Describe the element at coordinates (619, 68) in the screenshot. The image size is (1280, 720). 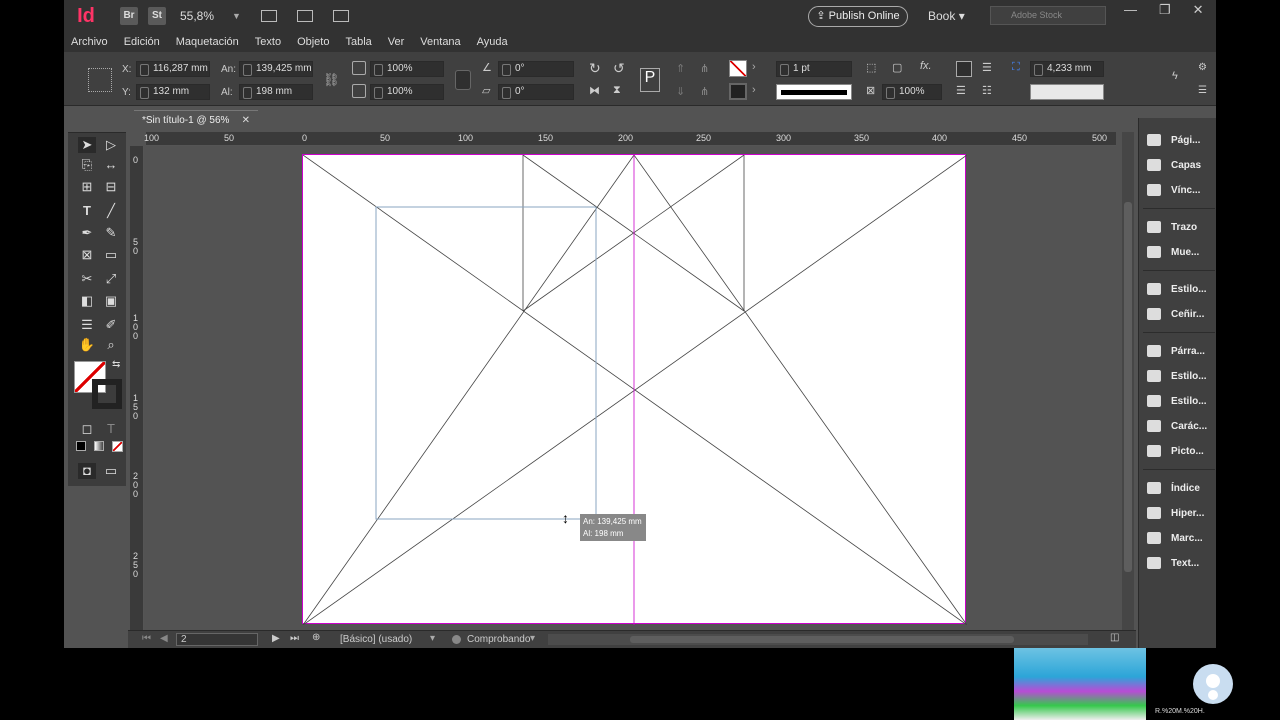
I see `rotate-ccw-icon: ↺` at that location.